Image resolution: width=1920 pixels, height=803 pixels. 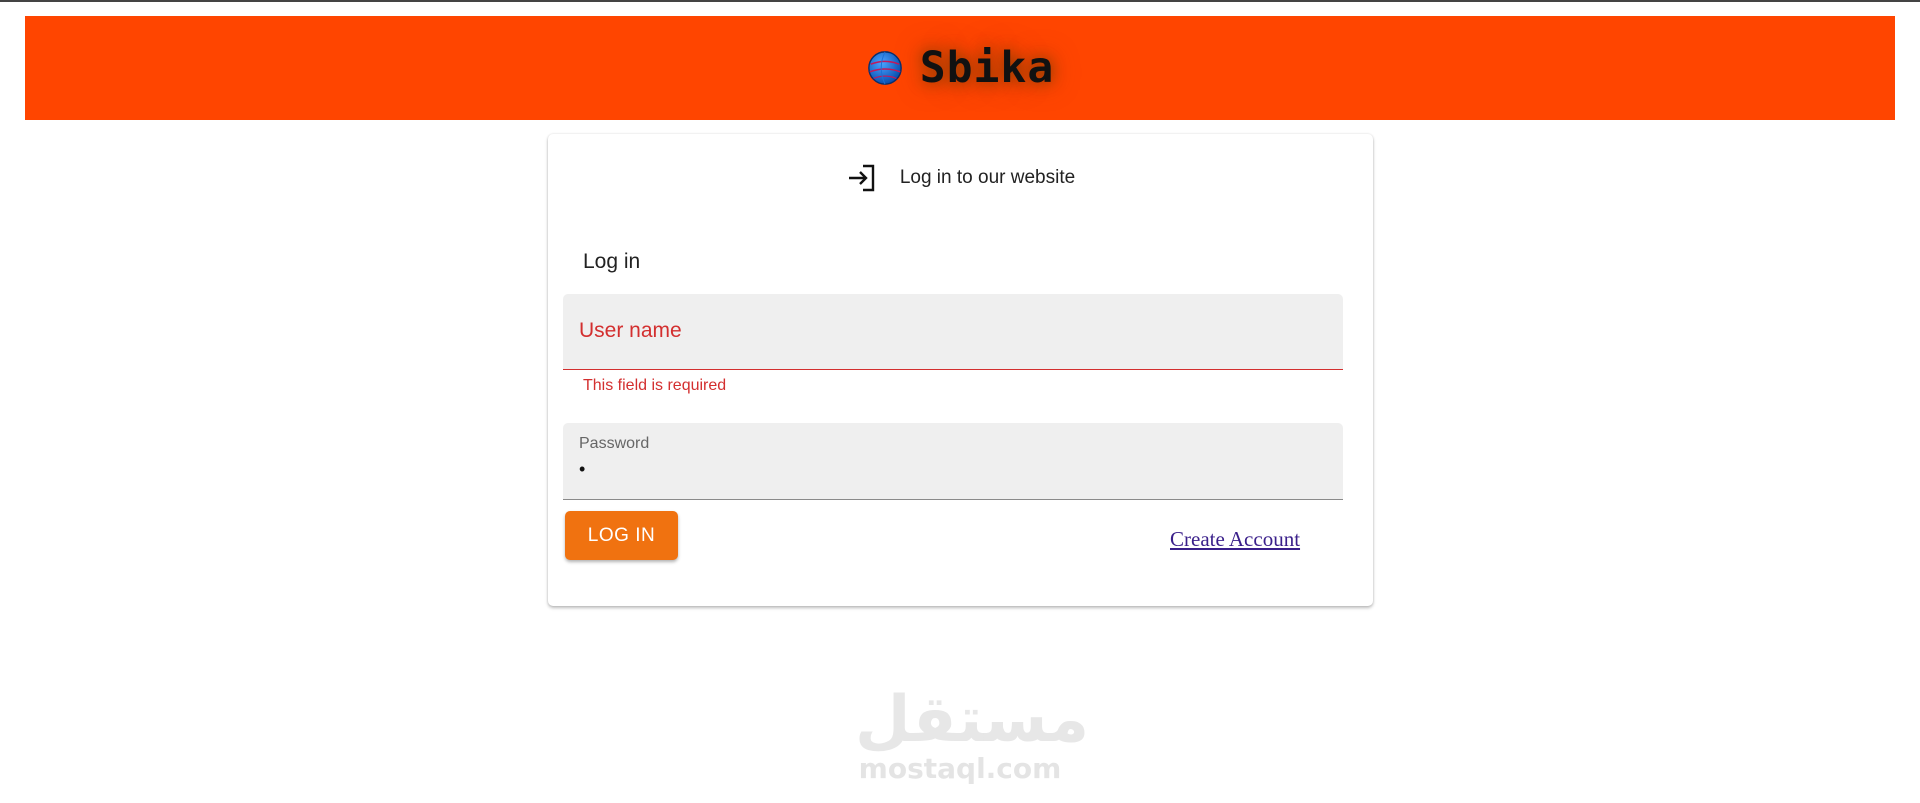 What do you see at coordinates (614, 443) in the screenshot?
I see `password-label: Password` at bounding box center [614, 443].